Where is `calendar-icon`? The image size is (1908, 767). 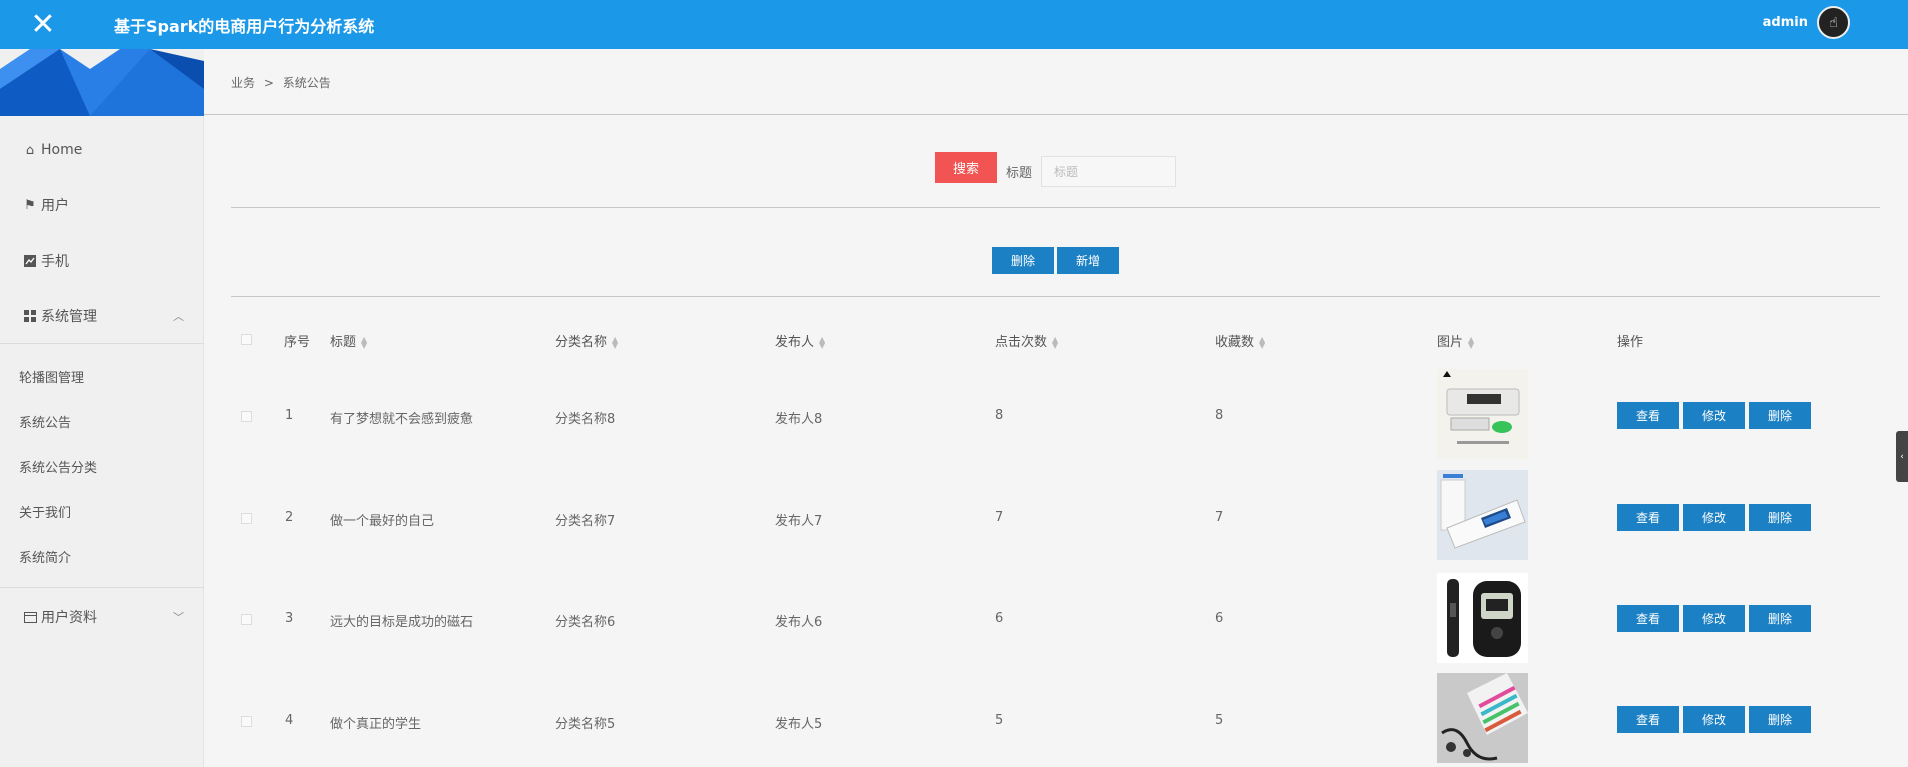 calendar-icon is located at coordinates (30, 617).